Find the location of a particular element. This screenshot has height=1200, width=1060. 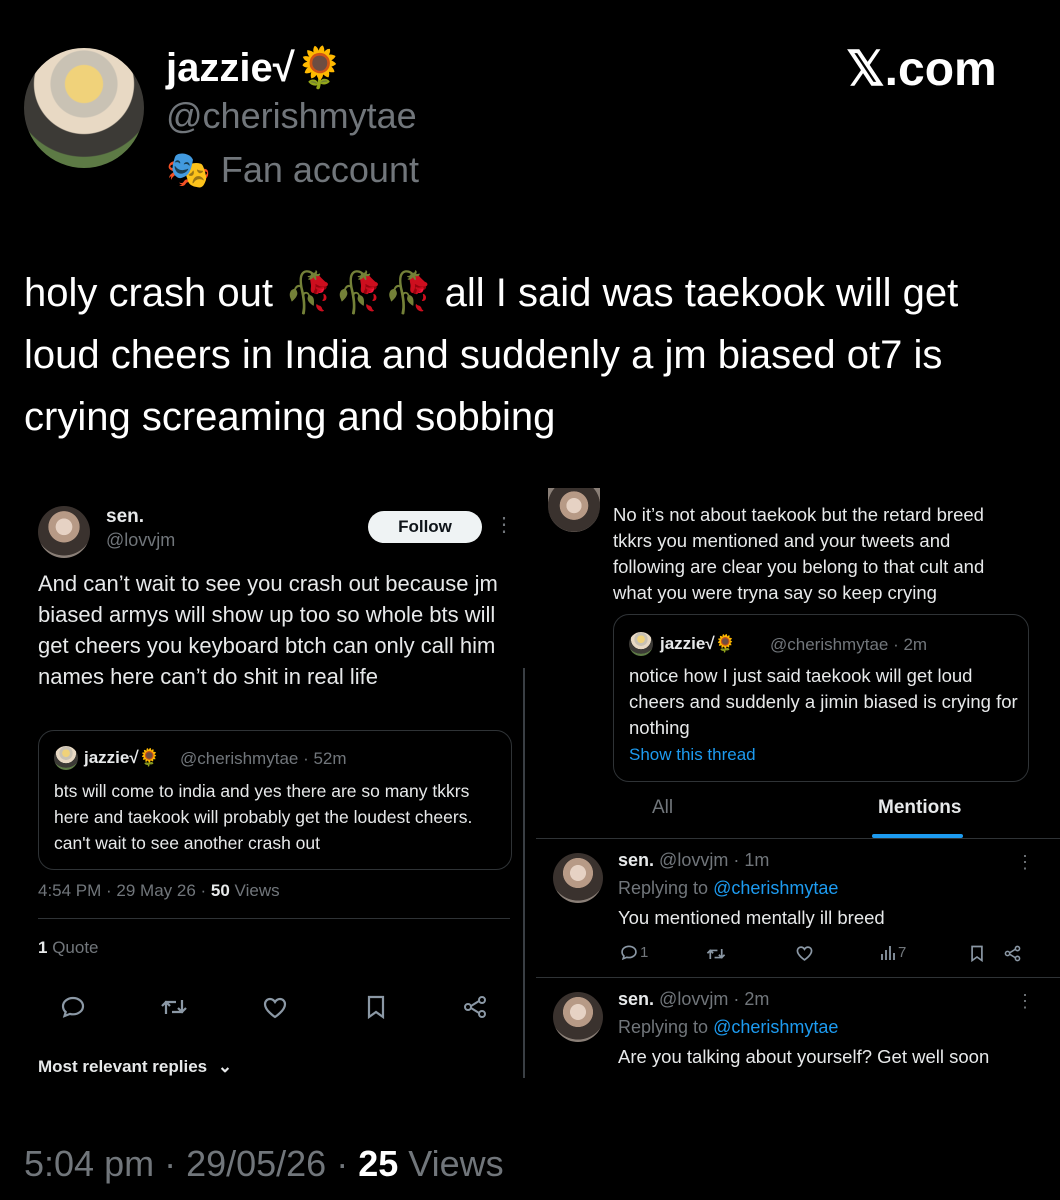

reply1-replying-prefix: Replying to is located at coordinates (666, 888).